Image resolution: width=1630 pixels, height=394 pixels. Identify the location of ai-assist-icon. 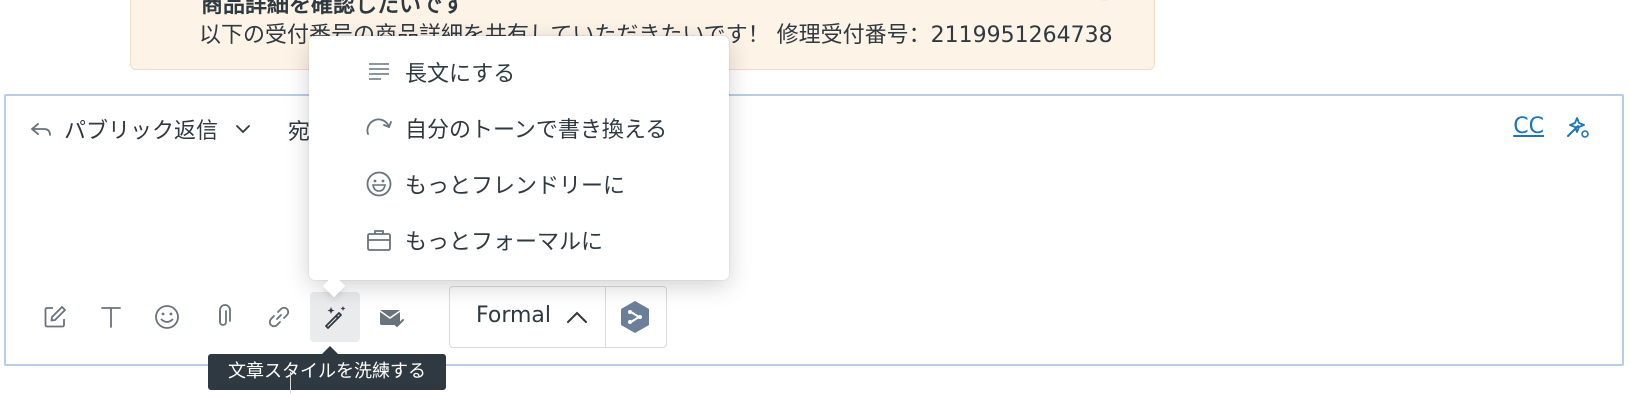
(1577, 127).